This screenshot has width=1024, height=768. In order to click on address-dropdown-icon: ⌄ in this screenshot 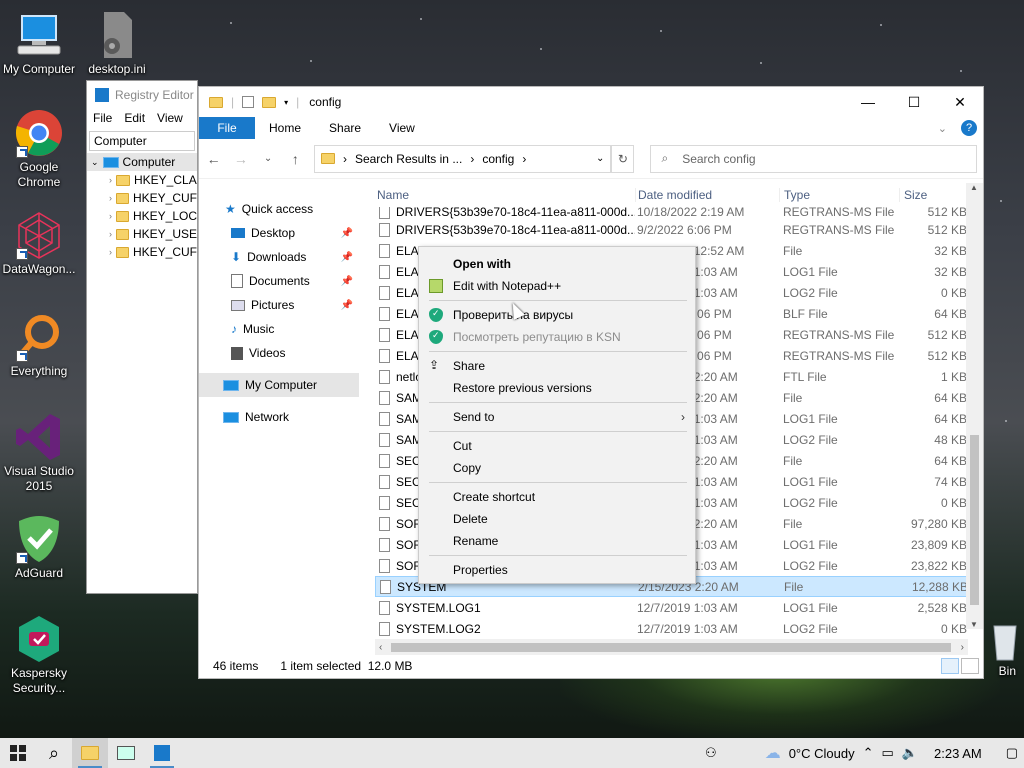, I will do `click(600, 158)`.